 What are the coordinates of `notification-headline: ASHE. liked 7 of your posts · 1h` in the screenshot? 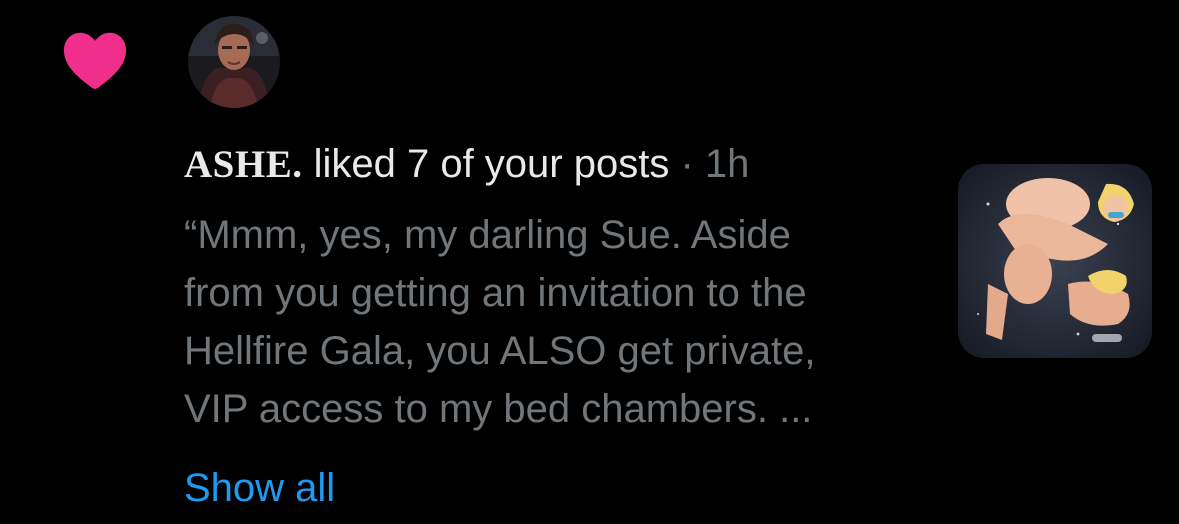 It's located at (466, 164).